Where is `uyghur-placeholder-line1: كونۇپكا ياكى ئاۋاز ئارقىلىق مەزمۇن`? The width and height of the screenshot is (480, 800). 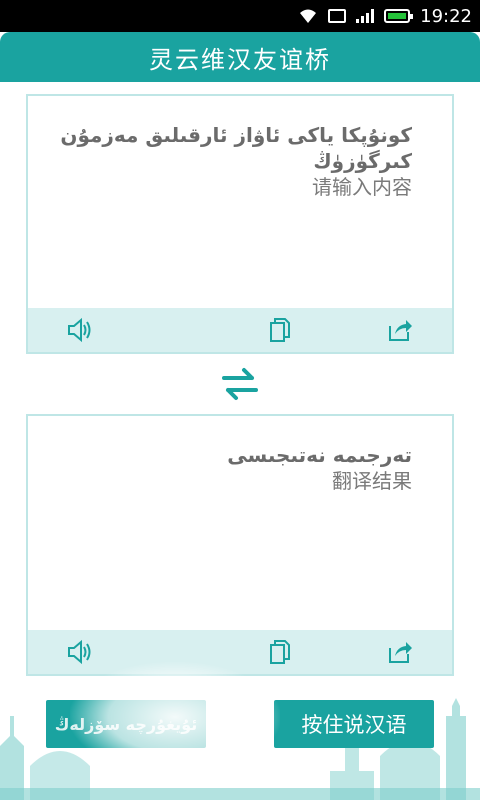
uyghur-placeholder-line1: كونۇپكا ياكى ئاۋاز ئارقىلىق مەزمۇن is located at coordinates (236, 135).